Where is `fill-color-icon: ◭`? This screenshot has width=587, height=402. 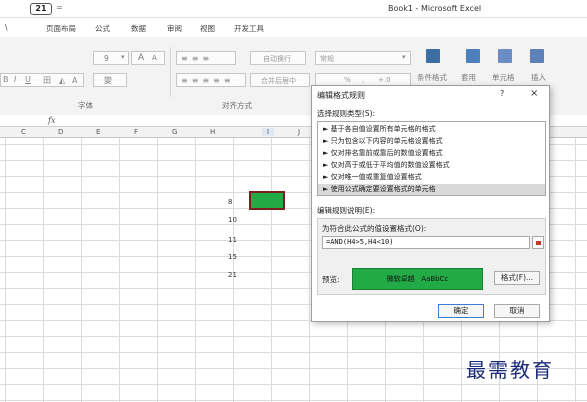 fill-color-icon: ◭ is located at coordinates (62, 80).